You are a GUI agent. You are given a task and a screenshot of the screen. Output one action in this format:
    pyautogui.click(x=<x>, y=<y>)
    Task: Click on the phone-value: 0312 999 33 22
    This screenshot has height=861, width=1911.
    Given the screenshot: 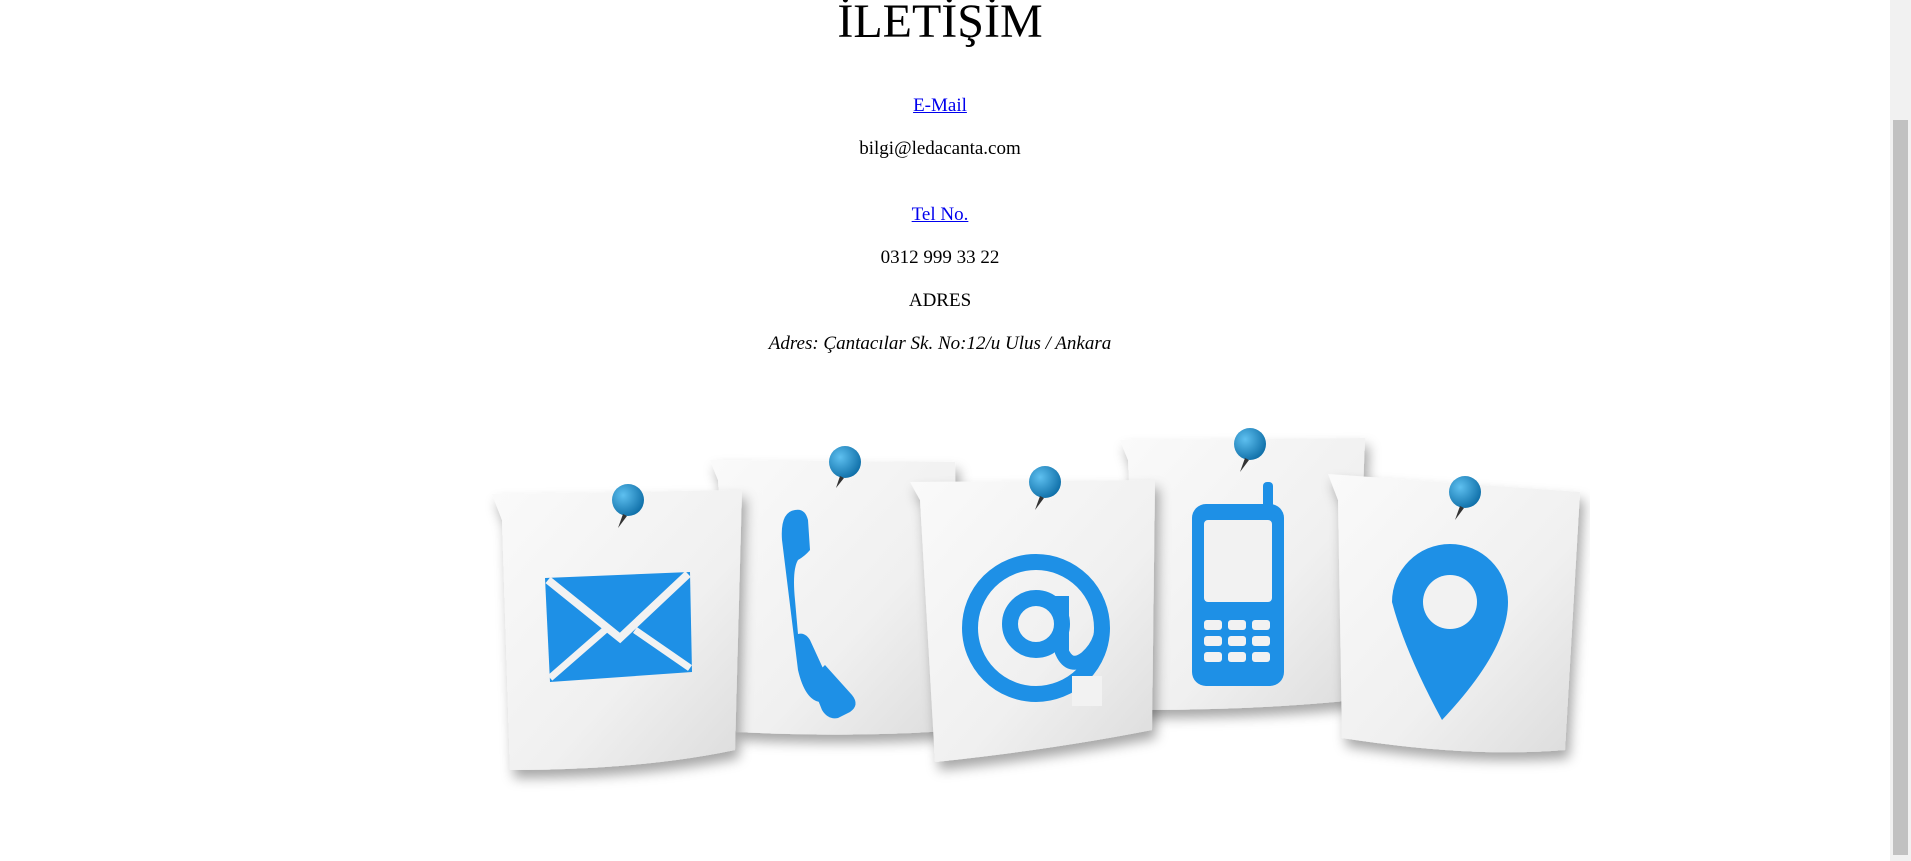 What is the action you would take?
    pyautogui.click(x=940, y=257)
    